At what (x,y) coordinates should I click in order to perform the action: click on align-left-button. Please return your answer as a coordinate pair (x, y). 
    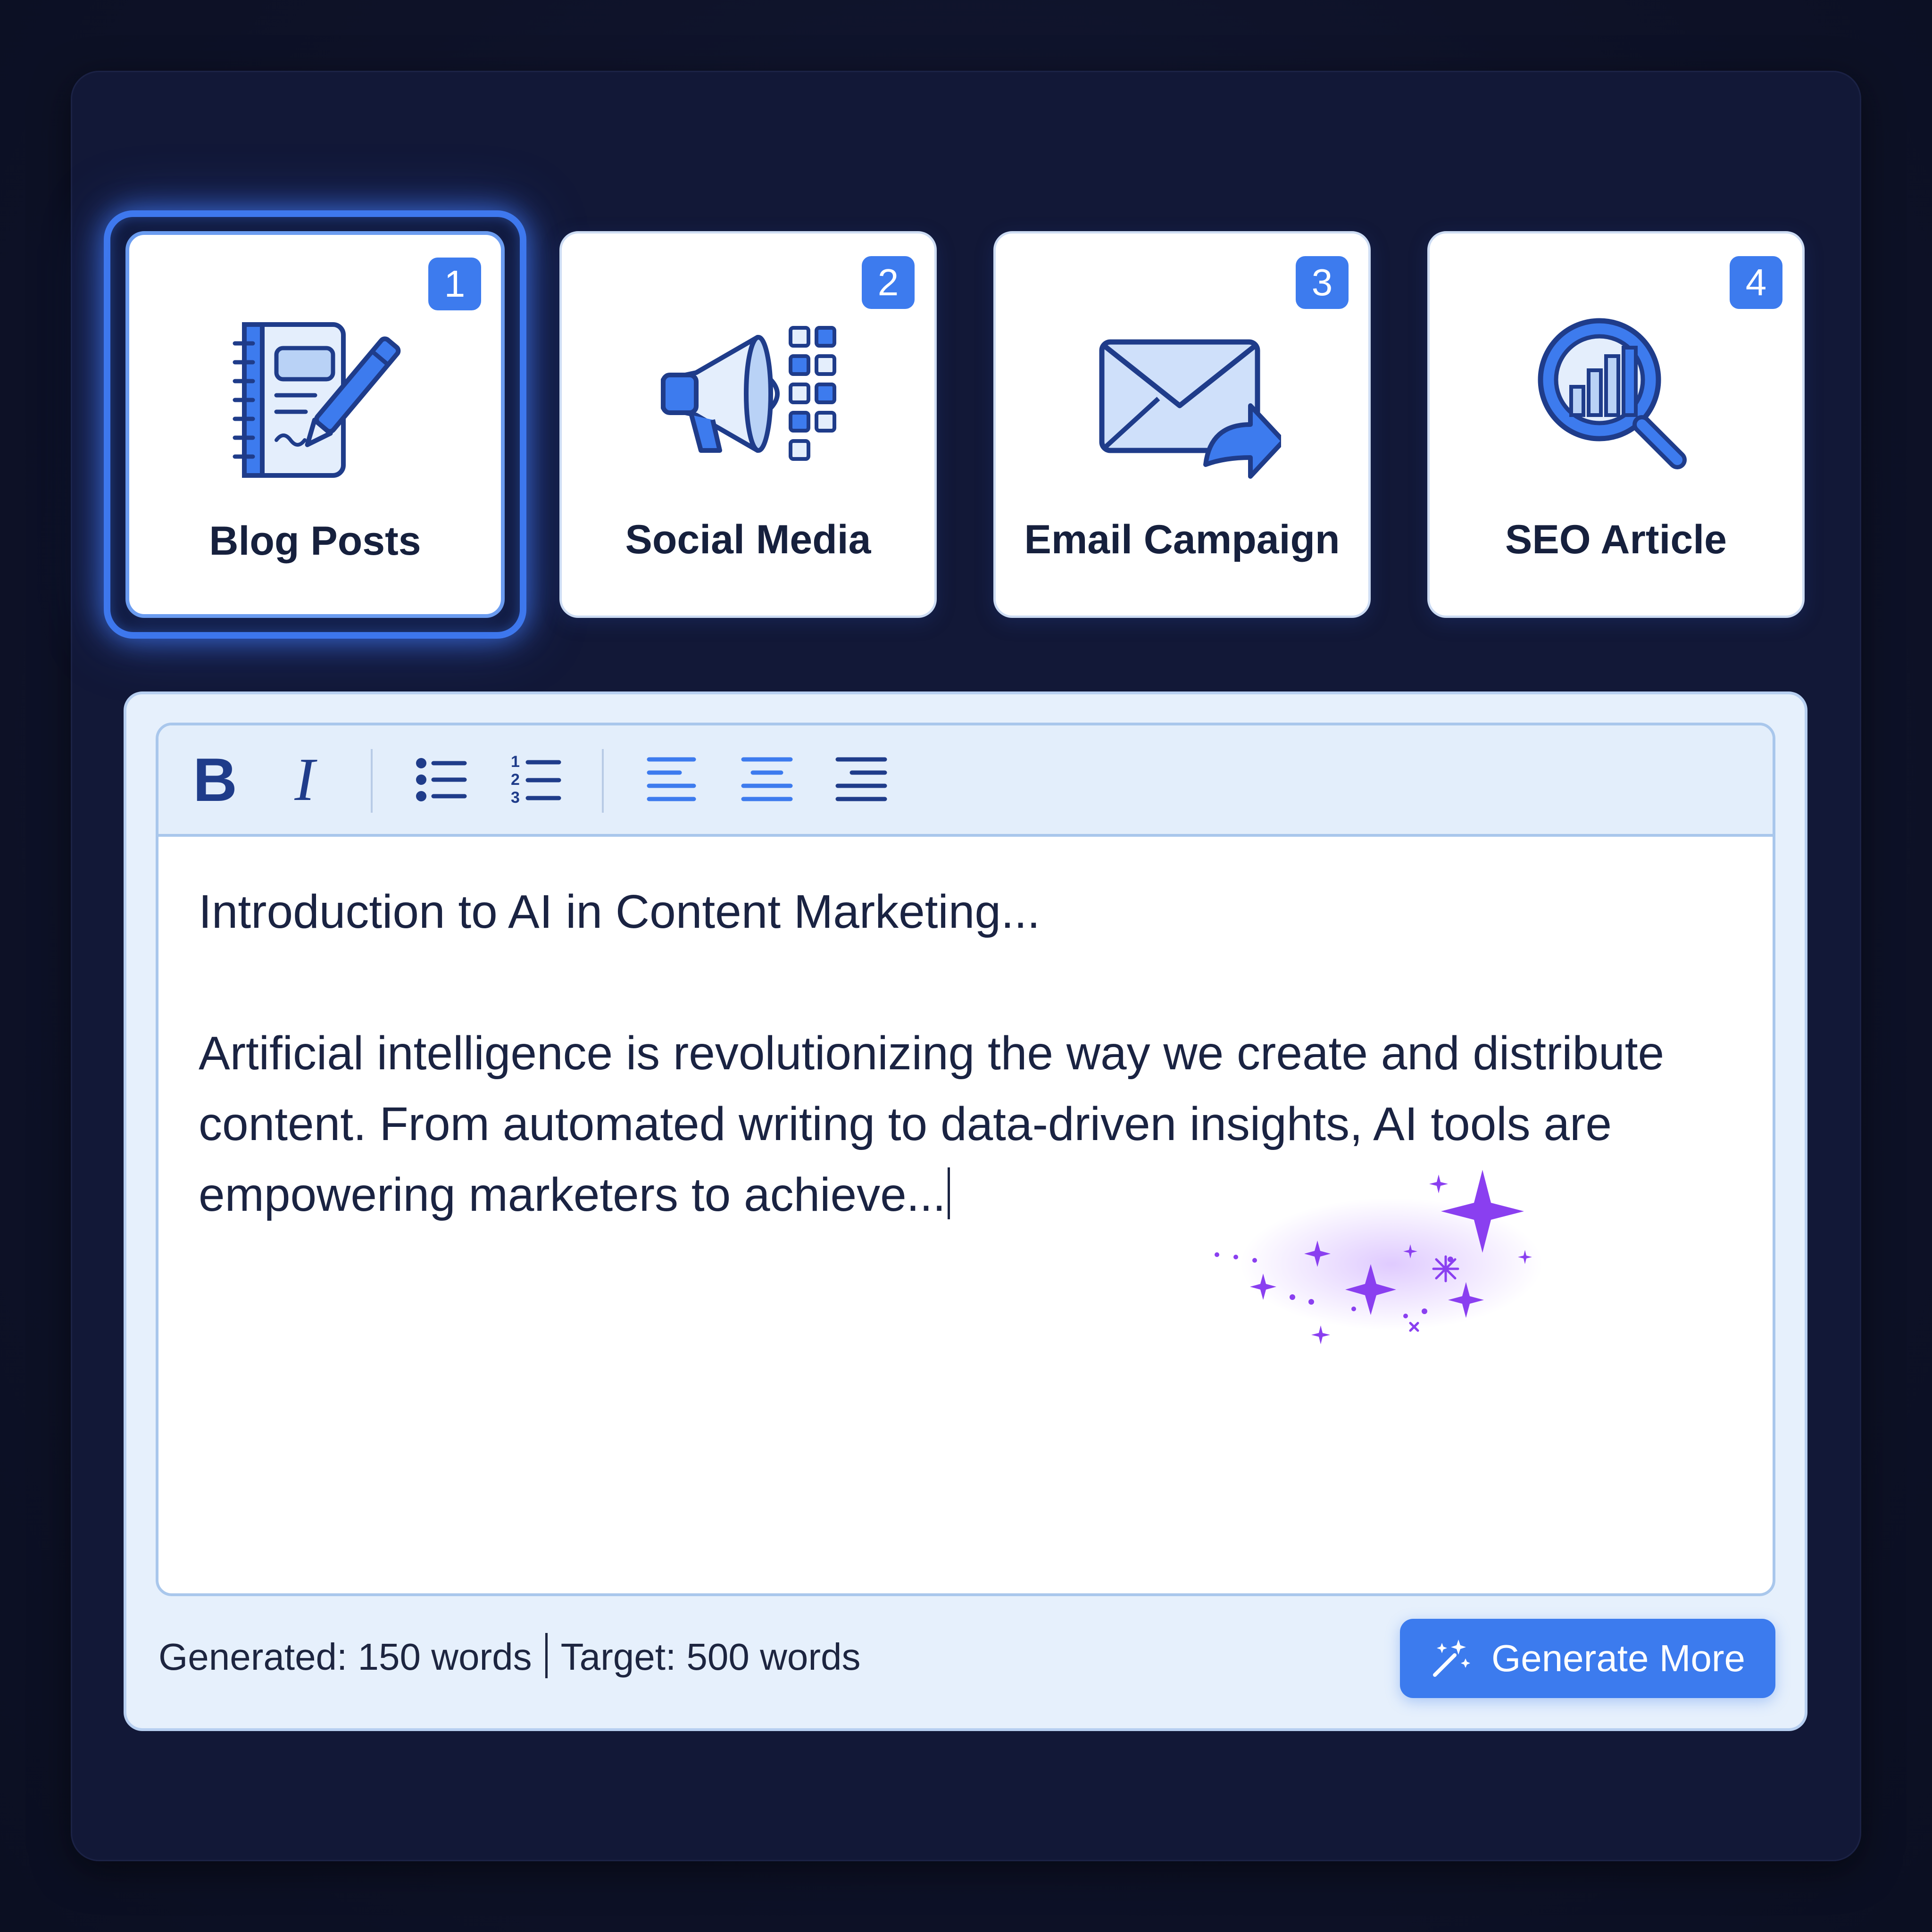
    Looking at the image, I should click on (673, 779).